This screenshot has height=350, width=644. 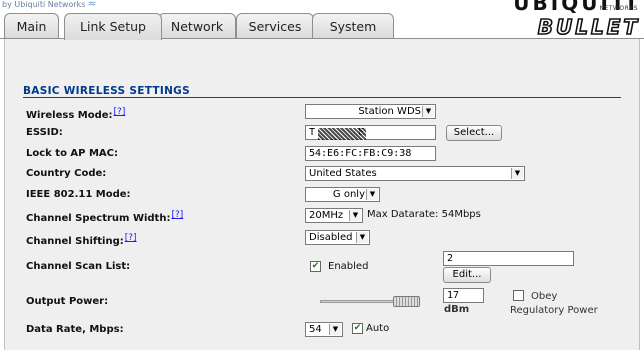 What do you see at coordinates (315, 329) in the screenshot?
I see `data-rate-value: 54` at bounding box center [315, 329].